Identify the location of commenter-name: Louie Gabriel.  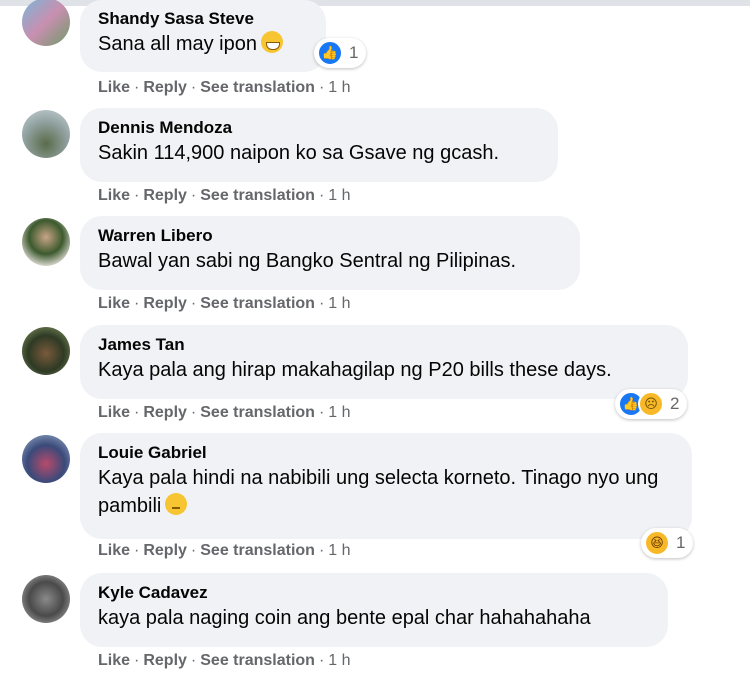
(386, 453).